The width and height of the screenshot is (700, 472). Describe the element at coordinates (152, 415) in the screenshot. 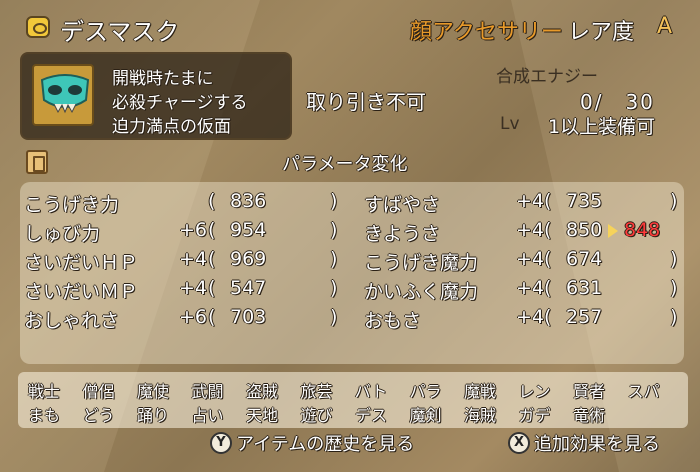

I see `job-label: 踊り` at that location.